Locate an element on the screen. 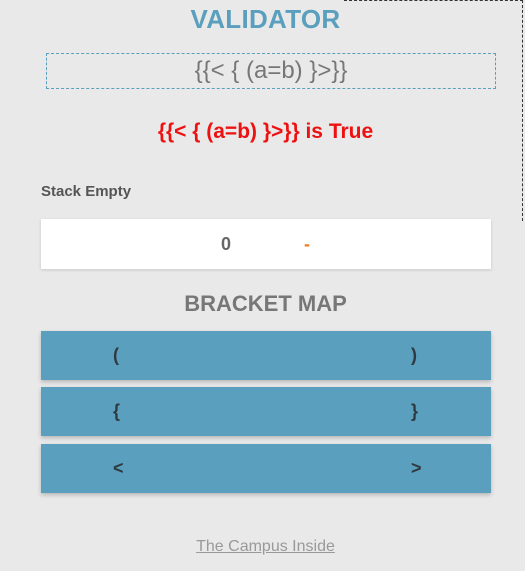 The width and height of the screenshot is (525, 571). app-title: VALIDATOR is located at coordinates (265, 19).